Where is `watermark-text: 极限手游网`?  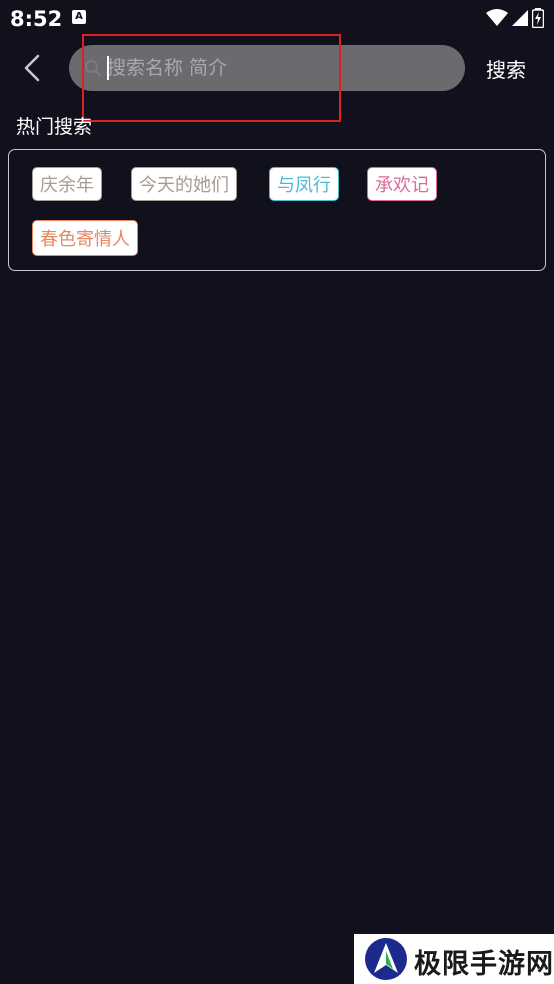
watermark-text: 极限手游网 is located at coordinates (484, 964).